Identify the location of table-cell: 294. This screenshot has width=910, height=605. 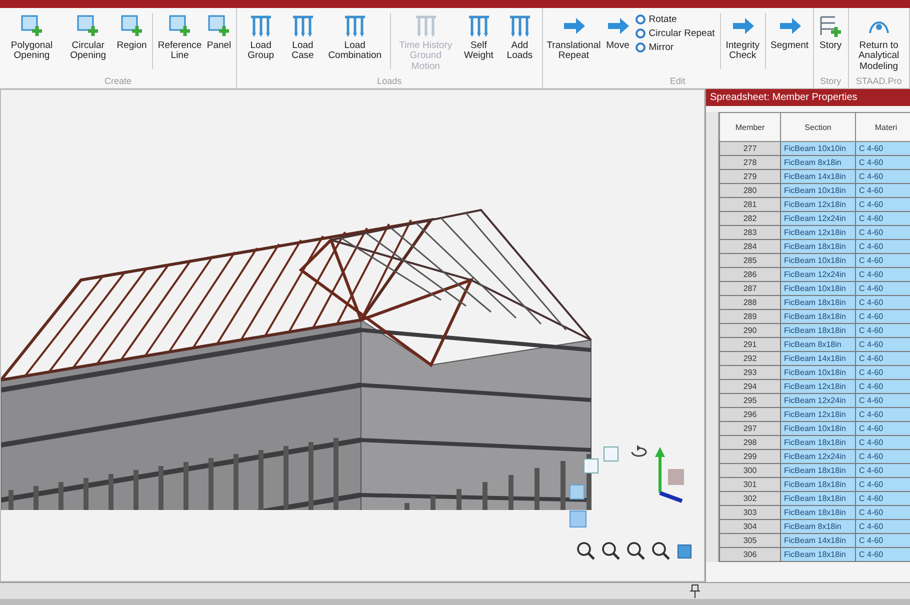
(750, 387).